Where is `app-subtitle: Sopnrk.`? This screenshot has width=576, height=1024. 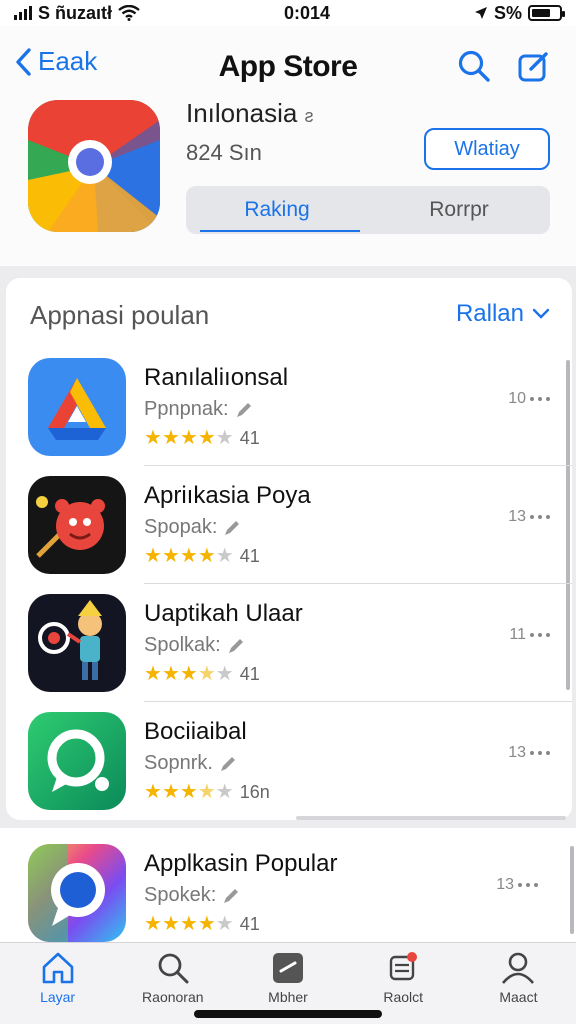 app-subtitle: Sopnrk. is located at coordinates (190, 763).